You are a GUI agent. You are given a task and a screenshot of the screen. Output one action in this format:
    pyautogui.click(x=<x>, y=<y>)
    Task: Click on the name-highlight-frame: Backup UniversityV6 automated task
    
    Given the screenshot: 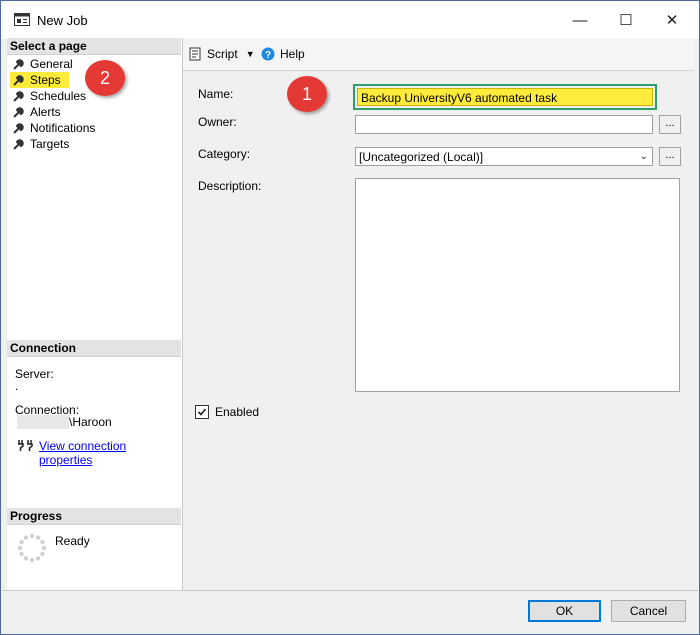 What is the action you would take?
    pyautogui.click(x=505, y=97)
    